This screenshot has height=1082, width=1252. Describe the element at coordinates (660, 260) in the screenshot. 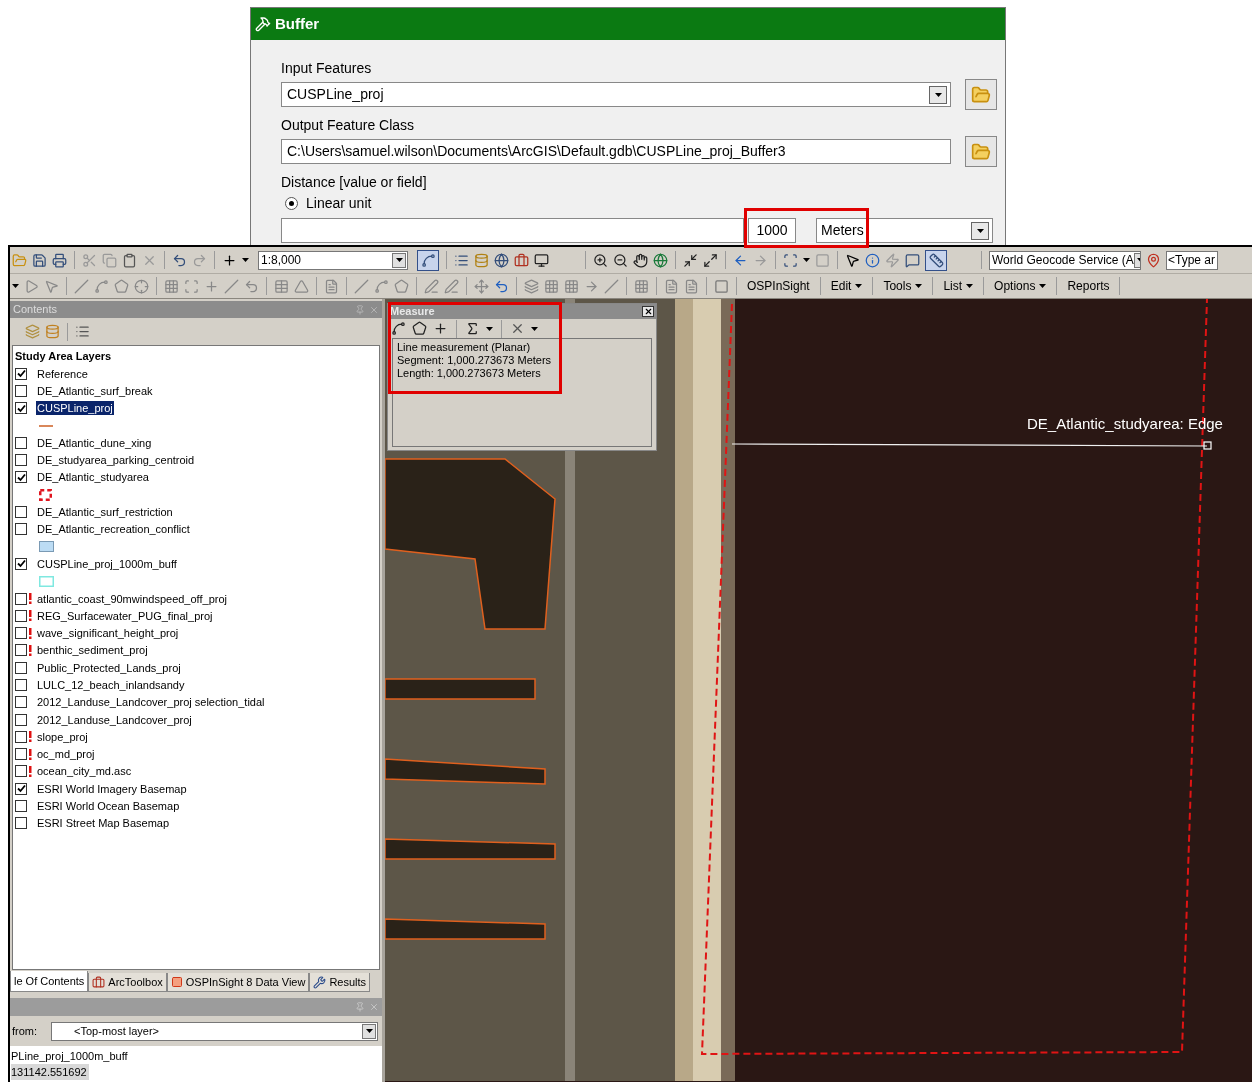

I see `globe-icon` at that location.